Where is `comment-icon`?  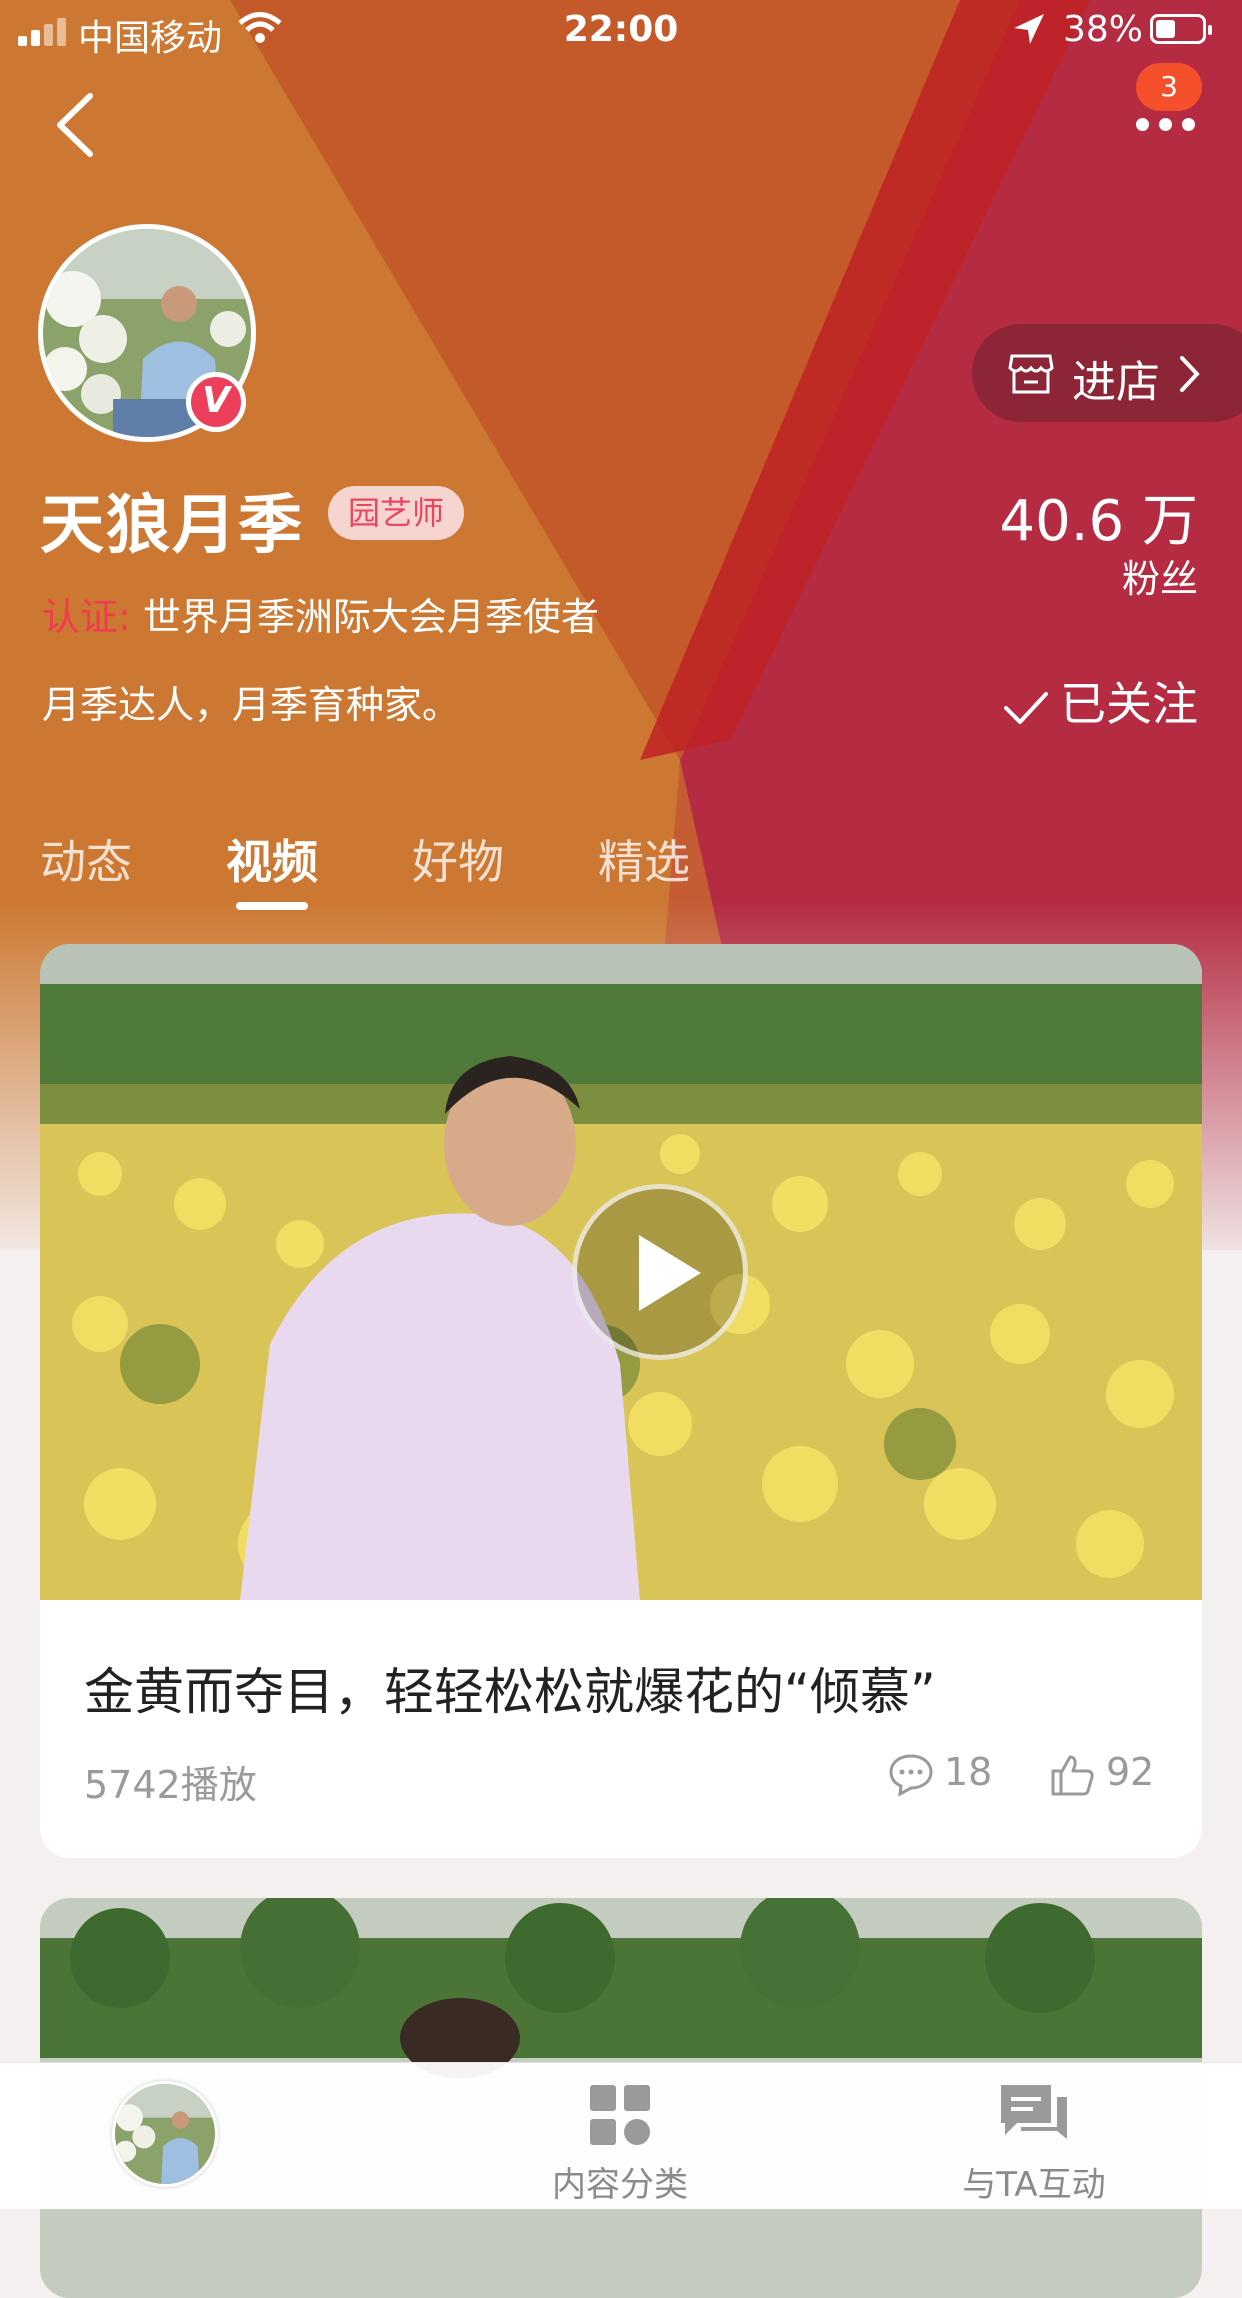 comment-icon is located at coordinates (911, 1775).